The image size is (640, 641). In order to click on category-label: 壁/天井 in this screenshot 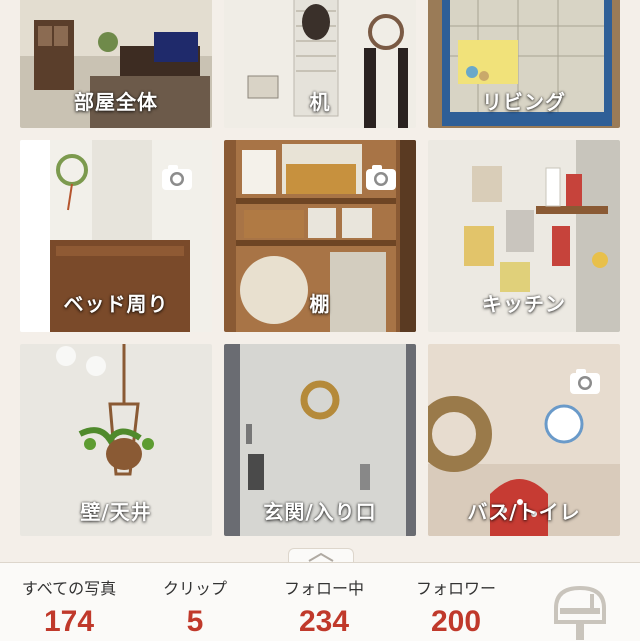, I will do `click(116, 512)`.